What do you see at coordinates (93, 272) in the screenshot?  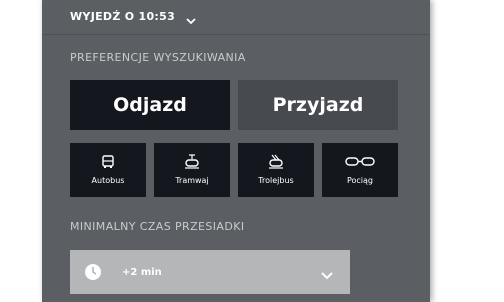 I see `clock-icon` at bounding box center [93, 272].